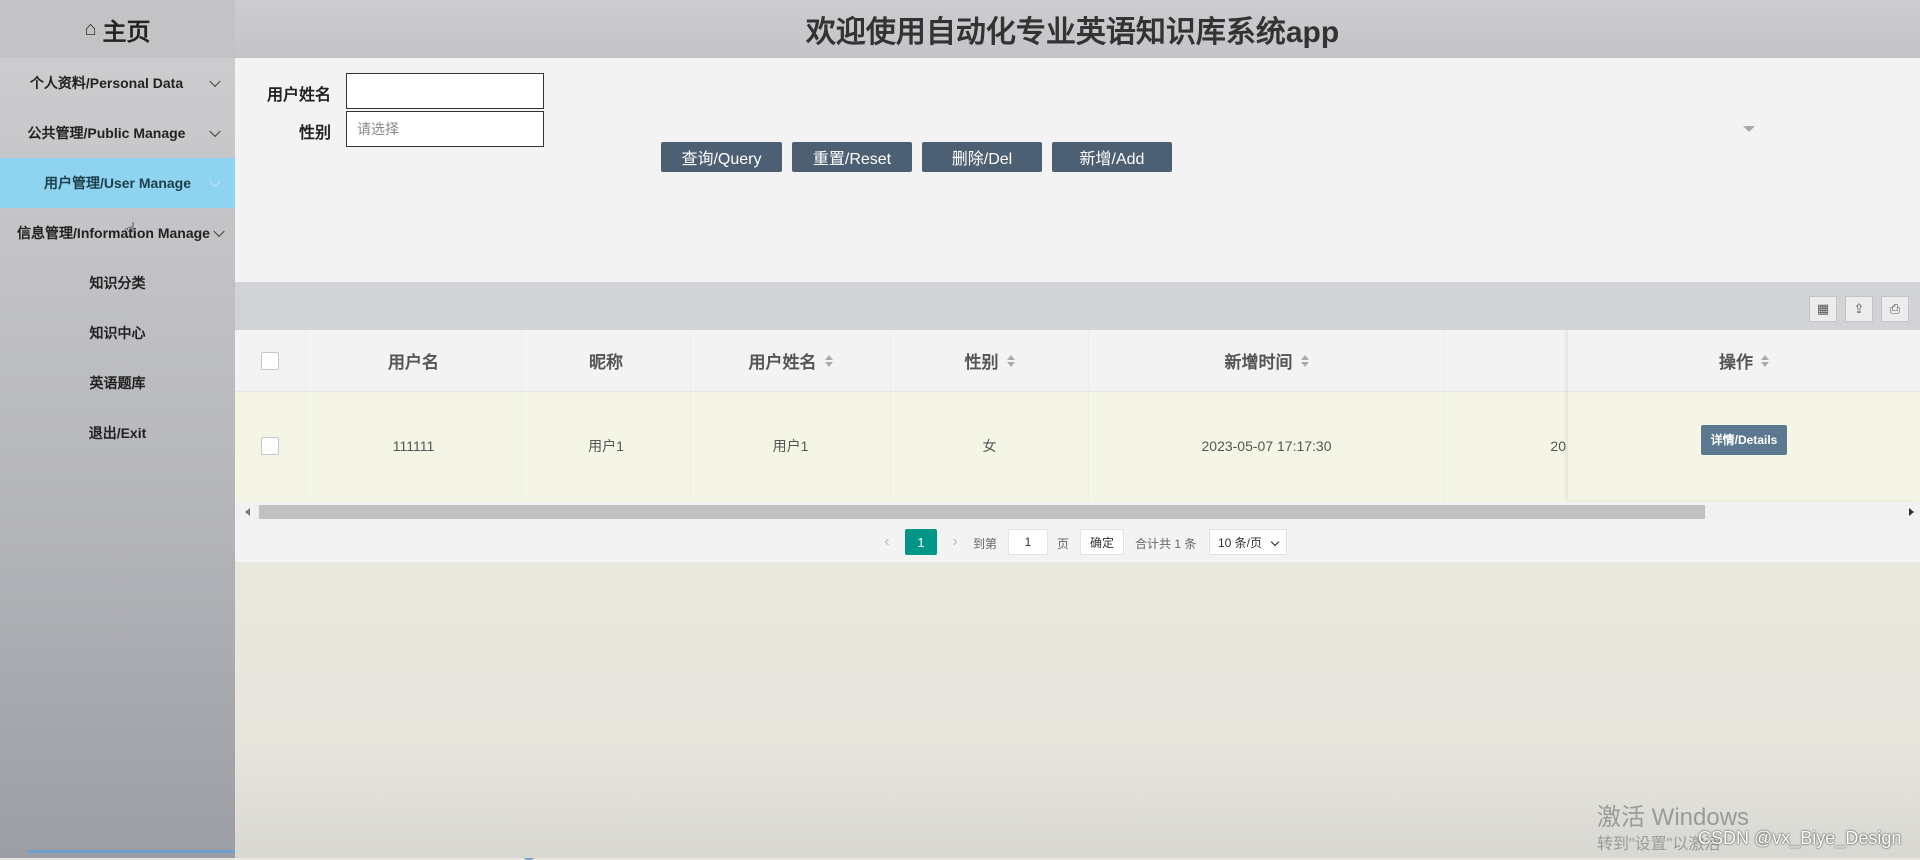 Image resolution: width=1920 pixels, height=860 pixels. I want to click on sidebar-subitem-english-question-bank: 英语题库, so click(117, 383).